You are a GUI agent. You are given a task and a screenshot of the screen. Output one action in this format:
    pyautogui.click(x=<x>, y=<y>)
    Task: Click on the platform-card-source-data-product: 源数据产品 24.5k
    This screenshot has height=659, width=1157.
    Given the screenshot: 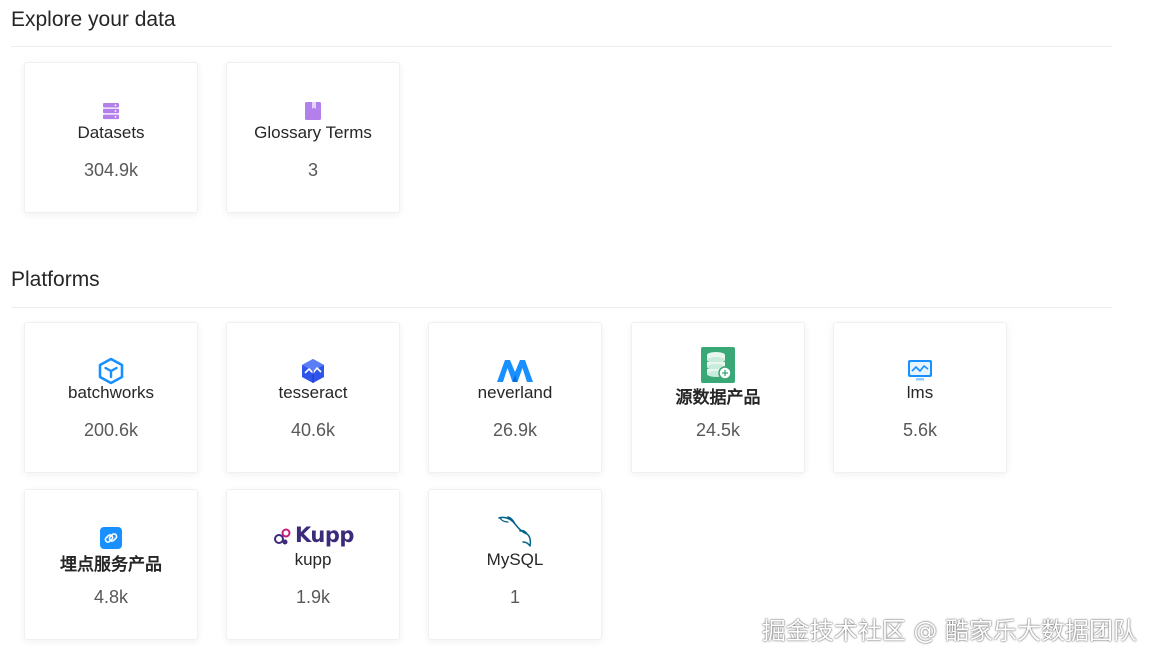 What is the action you would take?
    pyautogui.click(x=718, y=397)
    